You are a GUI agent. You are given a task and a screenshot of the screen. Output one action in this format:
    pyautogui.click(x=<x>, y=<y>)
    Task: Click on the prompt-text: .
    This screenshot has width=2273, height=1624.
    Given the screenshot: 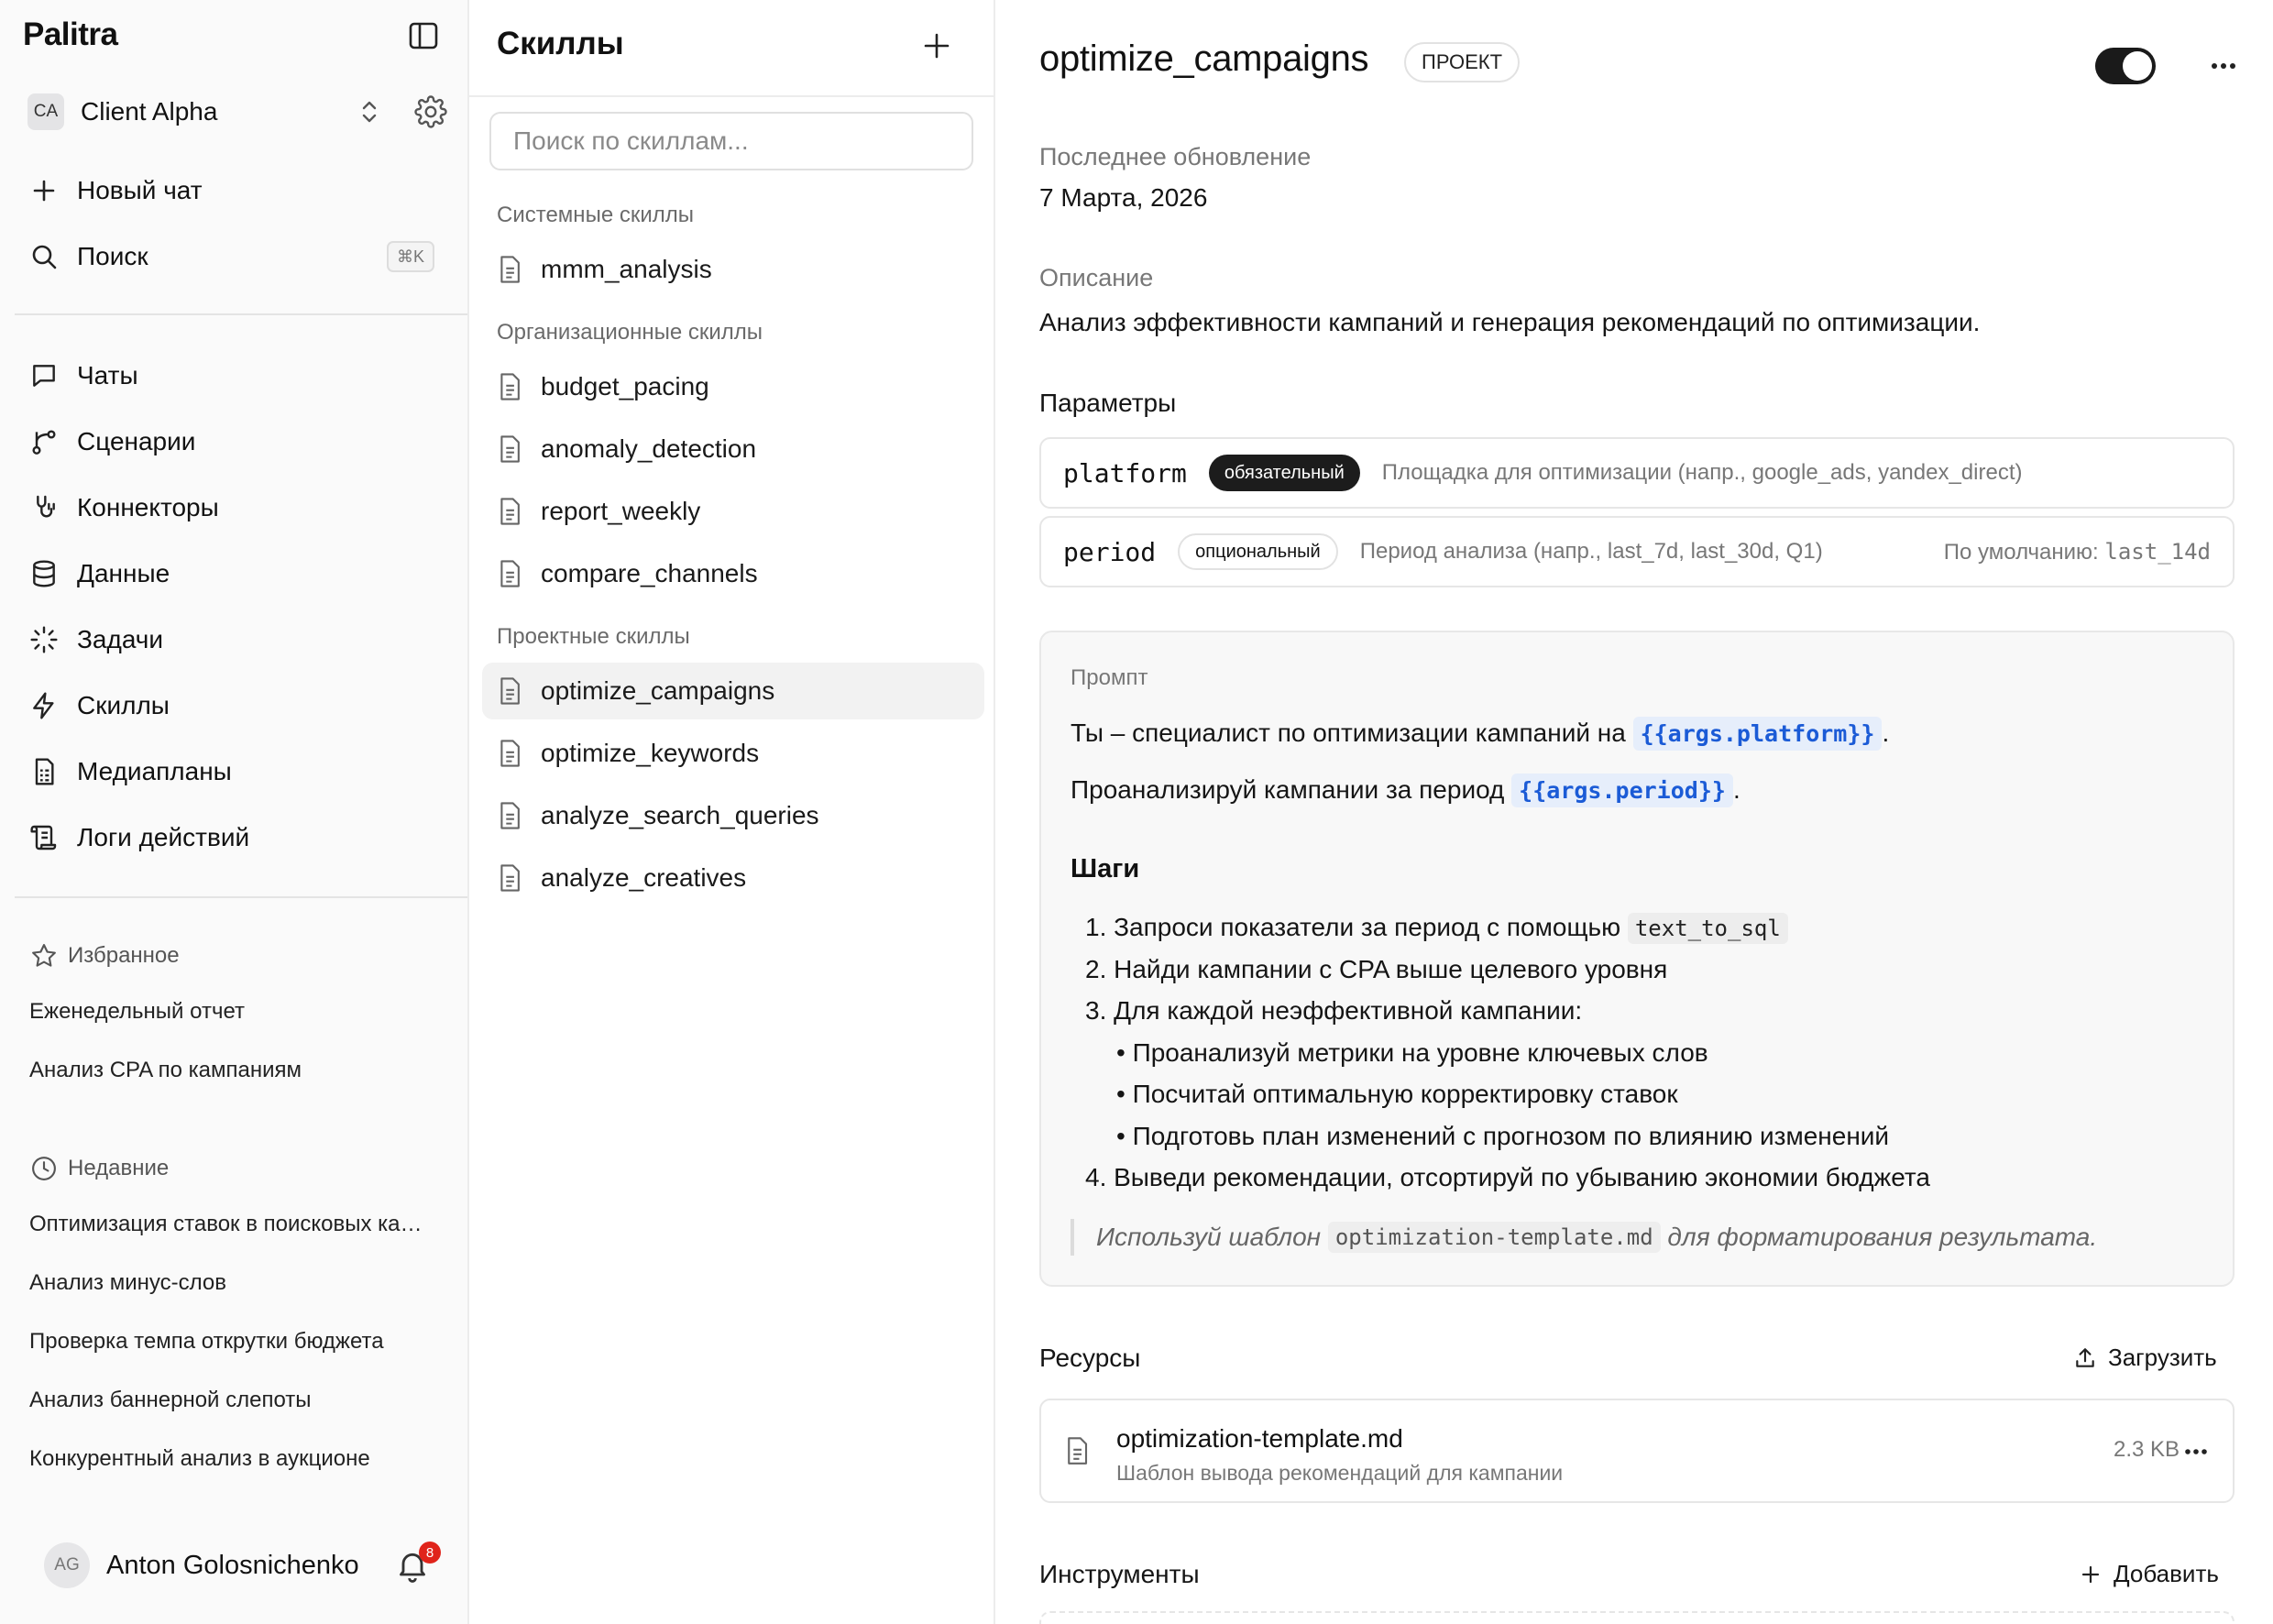 What is the action you would take?
    pyautogui.click(x=1736, y=789)
    